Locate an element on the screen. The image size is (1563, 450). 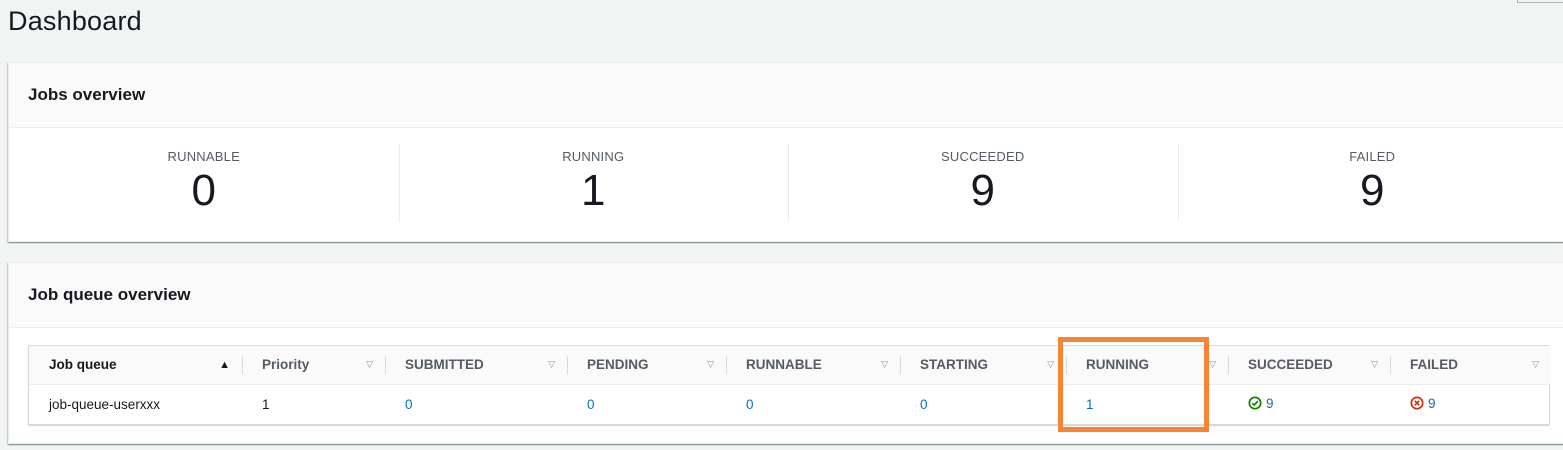
stat-succeeded: SUCCEEDED 9 is located at coordinates (983, 185).